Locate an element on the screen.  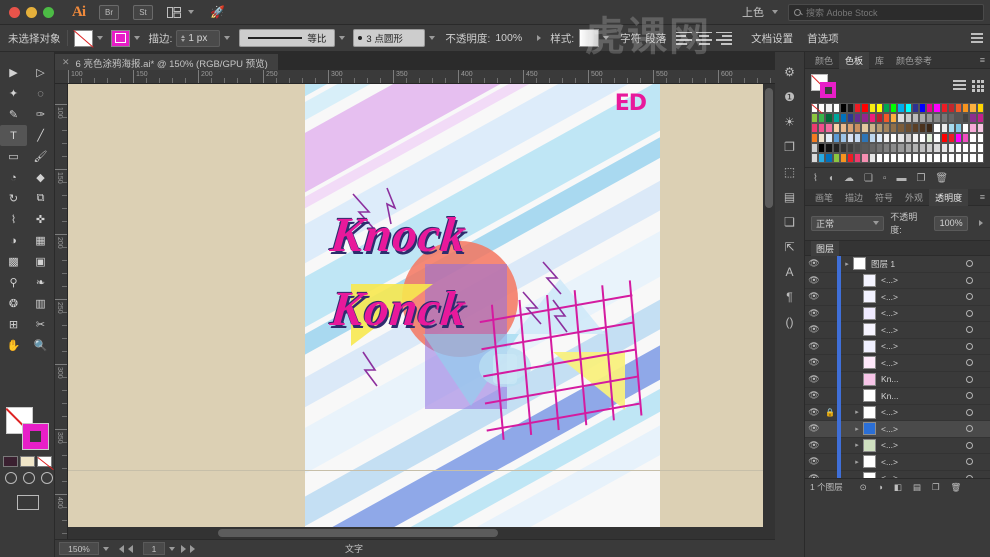
zoom-level-input: 150% is located at coordinates (79, 548).